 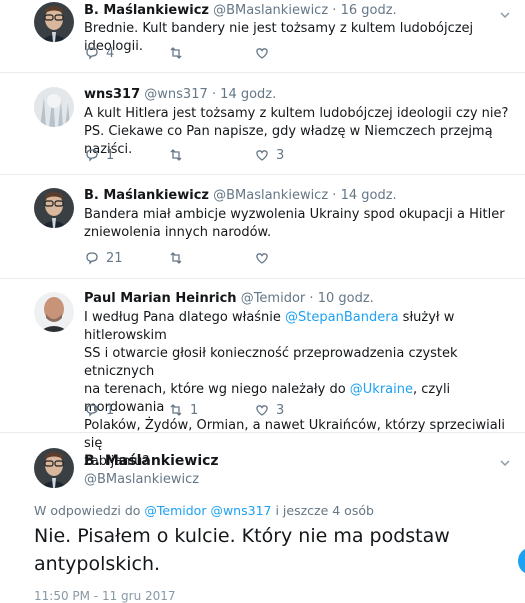 What do you see at coordinates (105, 596) in the screenshot?
I see `tweet-timestamp: 11:50 PM - 11 gru 2017` at bounding box center [105, 596].